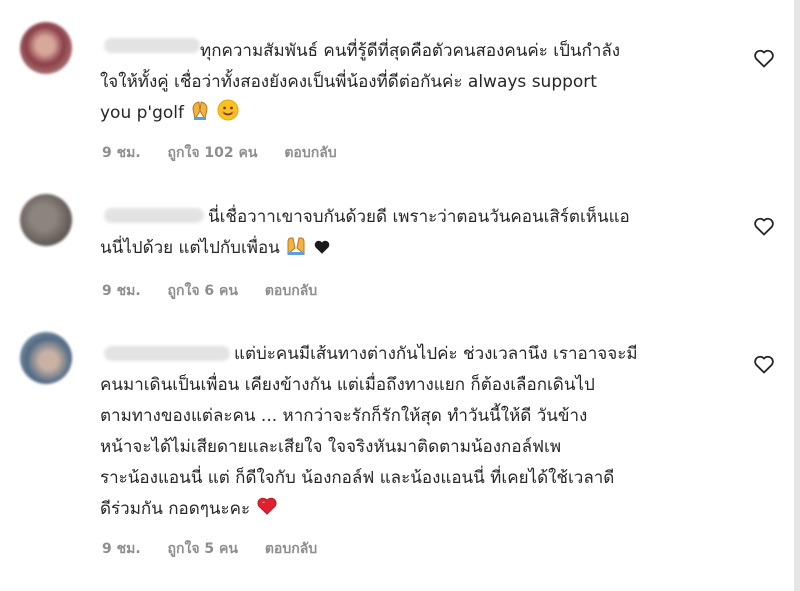 Image resolution: width=800 pixels, height=591 pixels. I want to click on comment-line: ดีร่วมกัน กอดๆนะคะ, so click(175, 509).